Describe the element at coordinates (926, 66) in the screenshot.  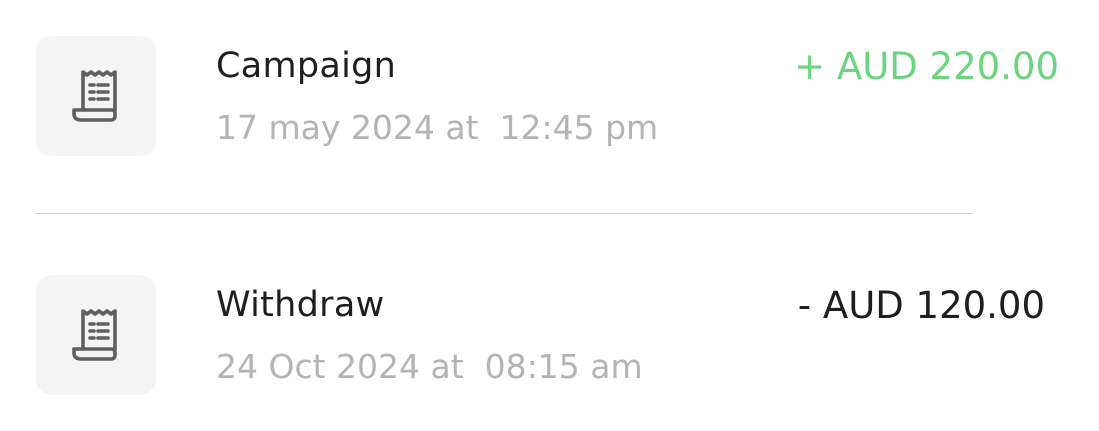
I see `transaction-amount: + AUD 220.00` at that location.